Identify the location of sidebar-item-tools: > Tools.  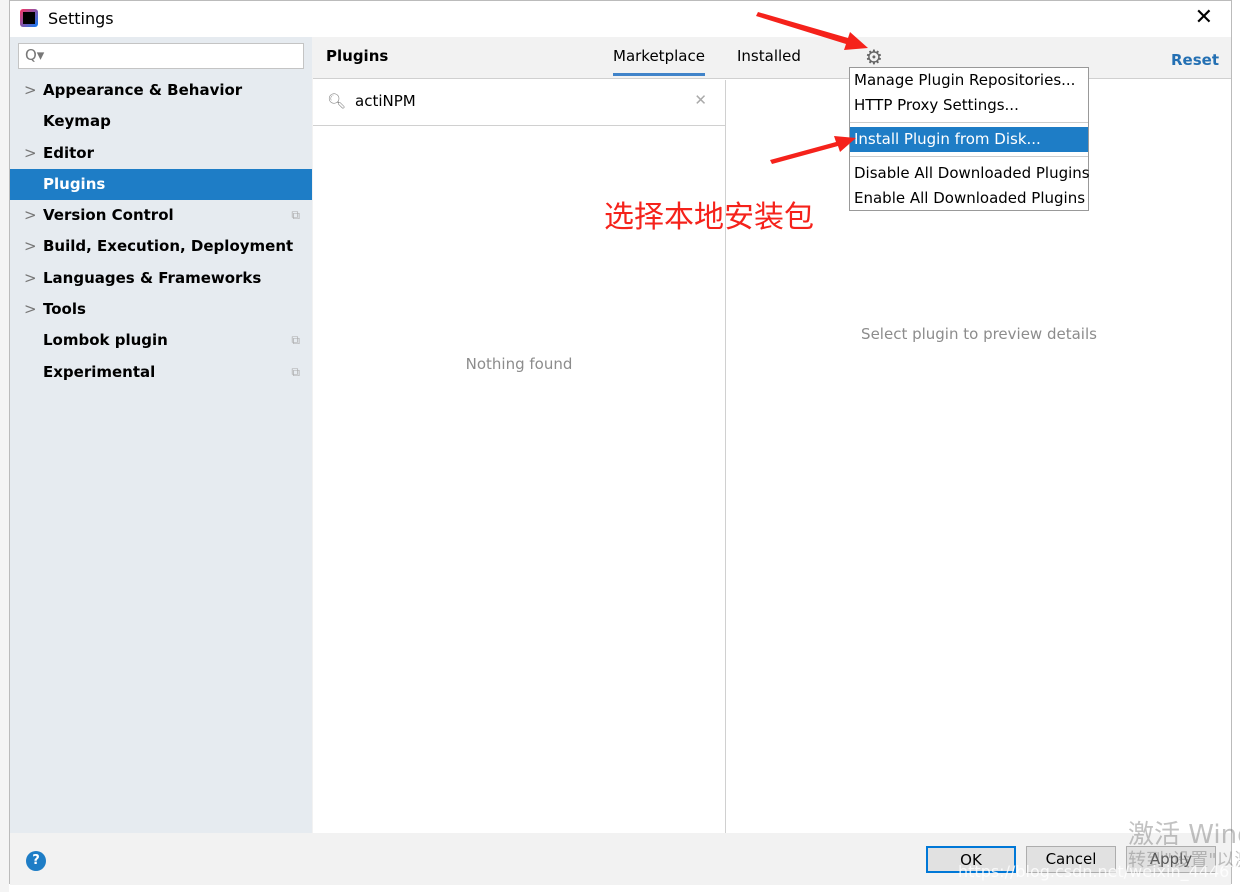
(161, 309).